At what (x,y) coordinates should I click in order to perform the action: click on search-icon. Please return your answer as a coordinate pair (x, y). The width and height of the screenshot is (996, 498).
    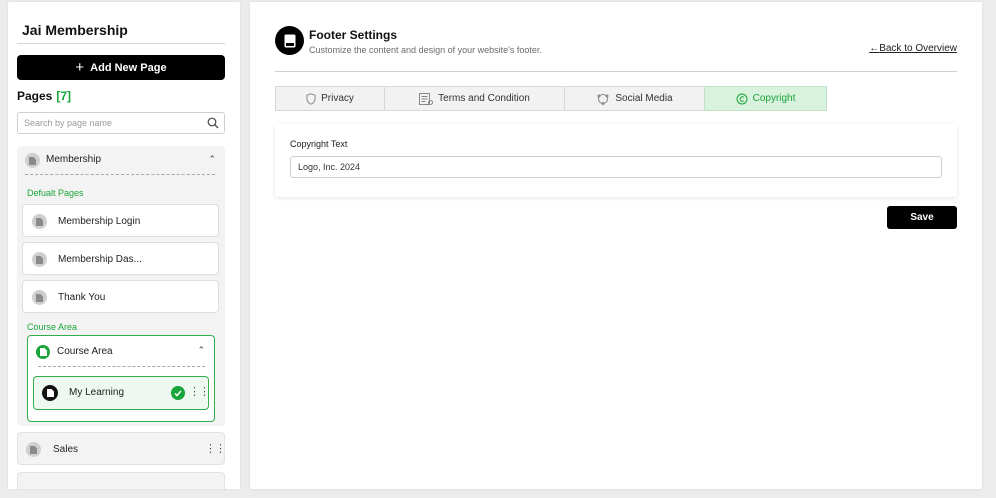
    Looking at the image, I should click on (213, 123).